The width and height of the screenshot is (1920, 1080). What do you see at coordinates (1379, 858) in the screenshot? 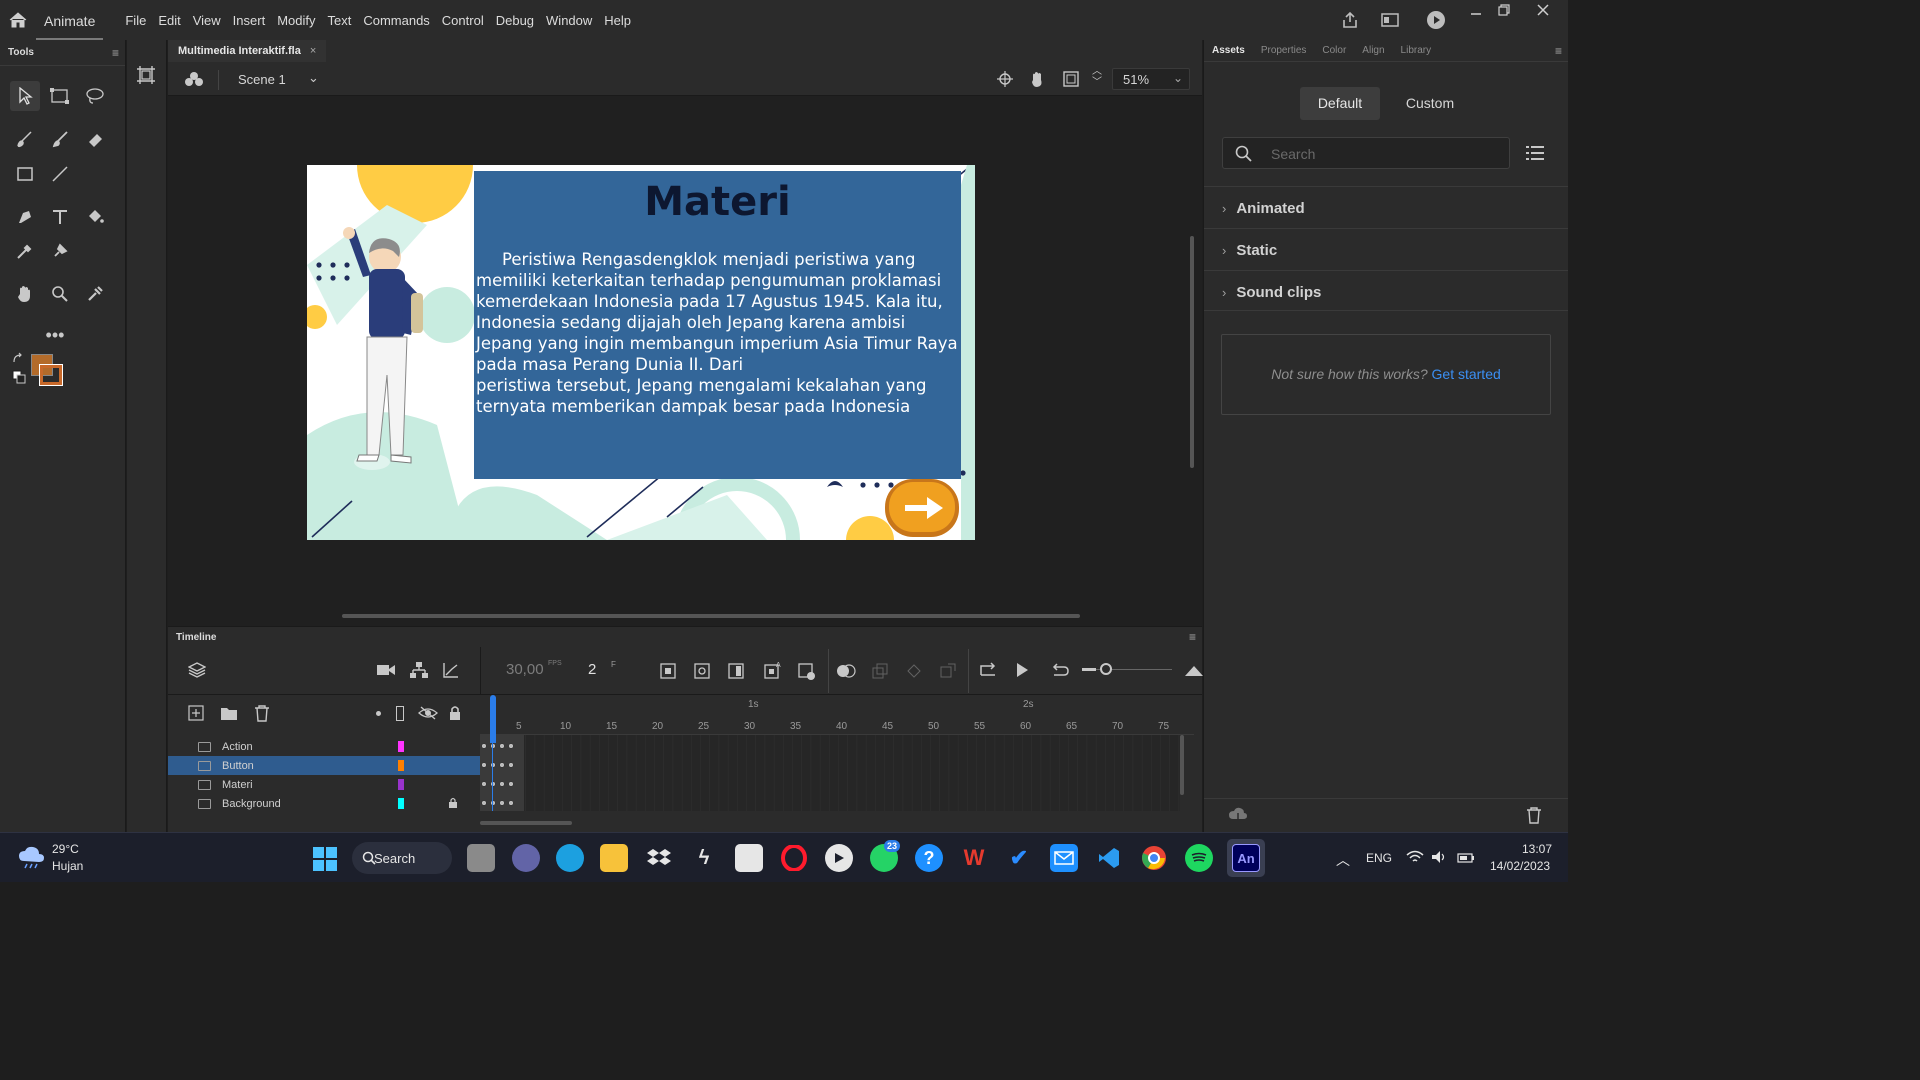
I see `language-indicator: ENG` at bounding box center [1379, 858].